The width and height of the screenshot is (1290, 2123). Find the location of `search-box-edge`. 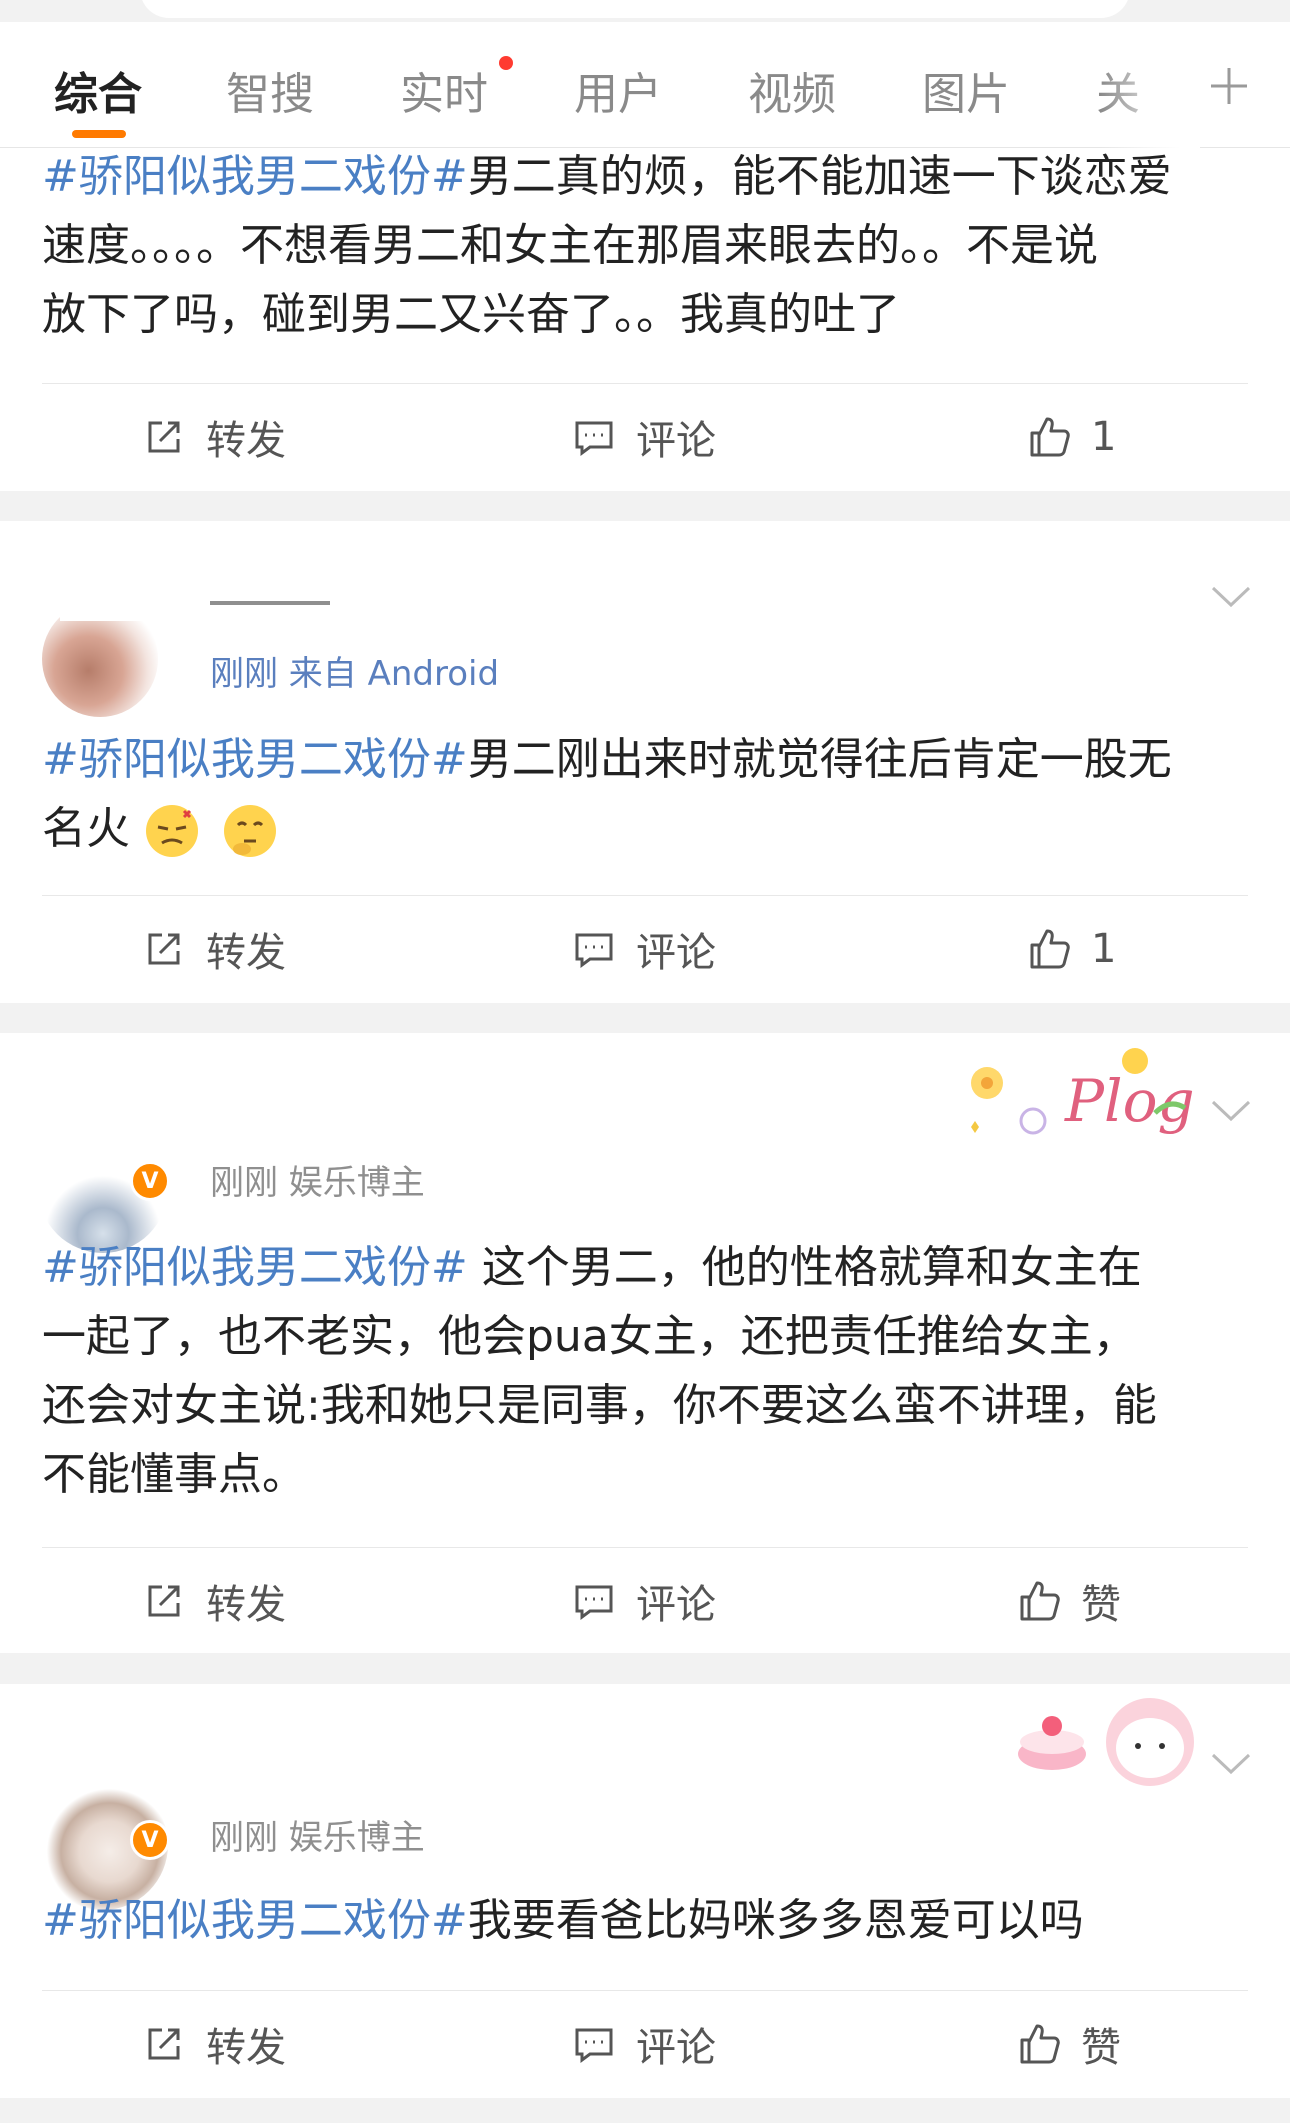

search-box-edge is located at coordinates (635, 9).